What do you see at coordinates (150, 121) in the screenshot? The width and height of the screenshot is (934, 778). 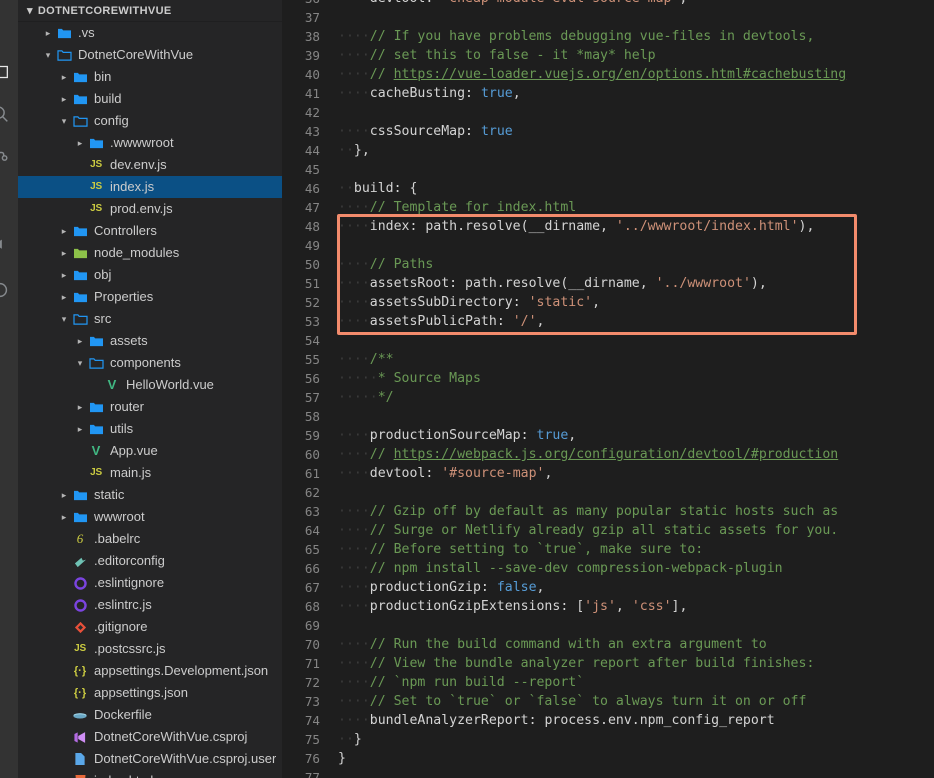 I see `tree-item: ▾ config` at bounding box center [150, 121].